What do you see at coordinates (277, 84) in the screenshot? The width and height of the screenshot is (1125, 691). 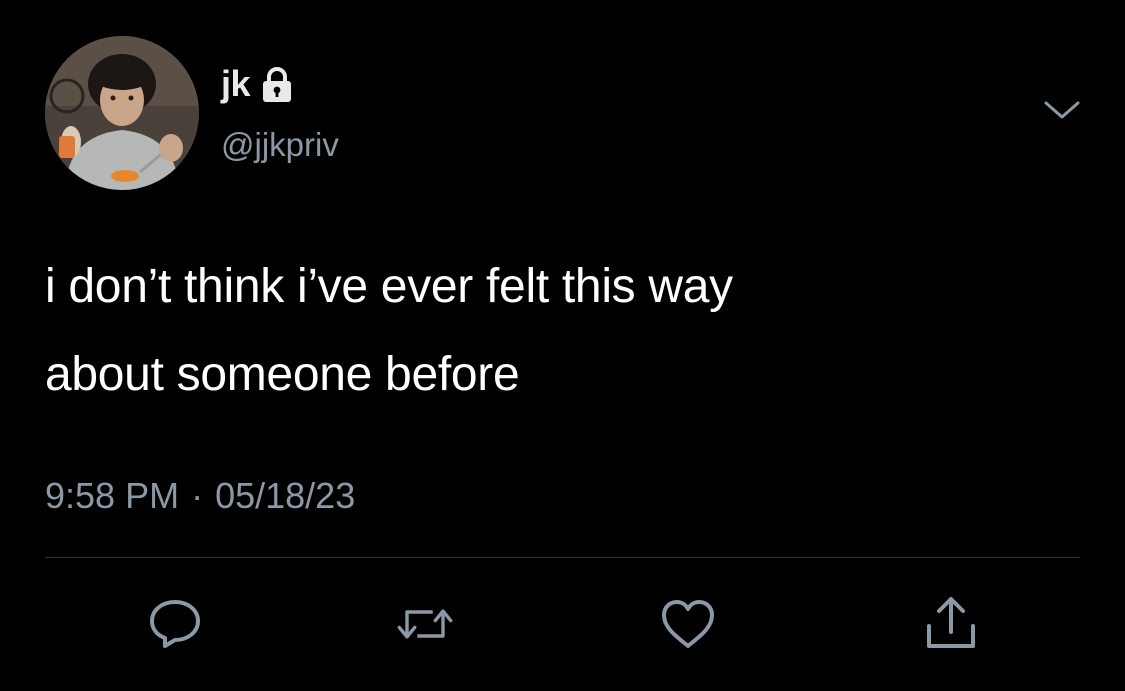 I see `lock-icon` at bounding box center [277, 84].